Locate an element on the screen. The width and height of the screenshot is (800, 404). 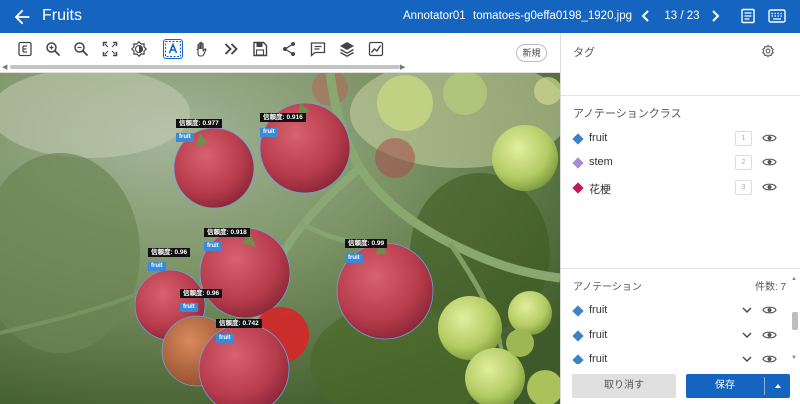
layers-icon is located at coordinates (347, 49).